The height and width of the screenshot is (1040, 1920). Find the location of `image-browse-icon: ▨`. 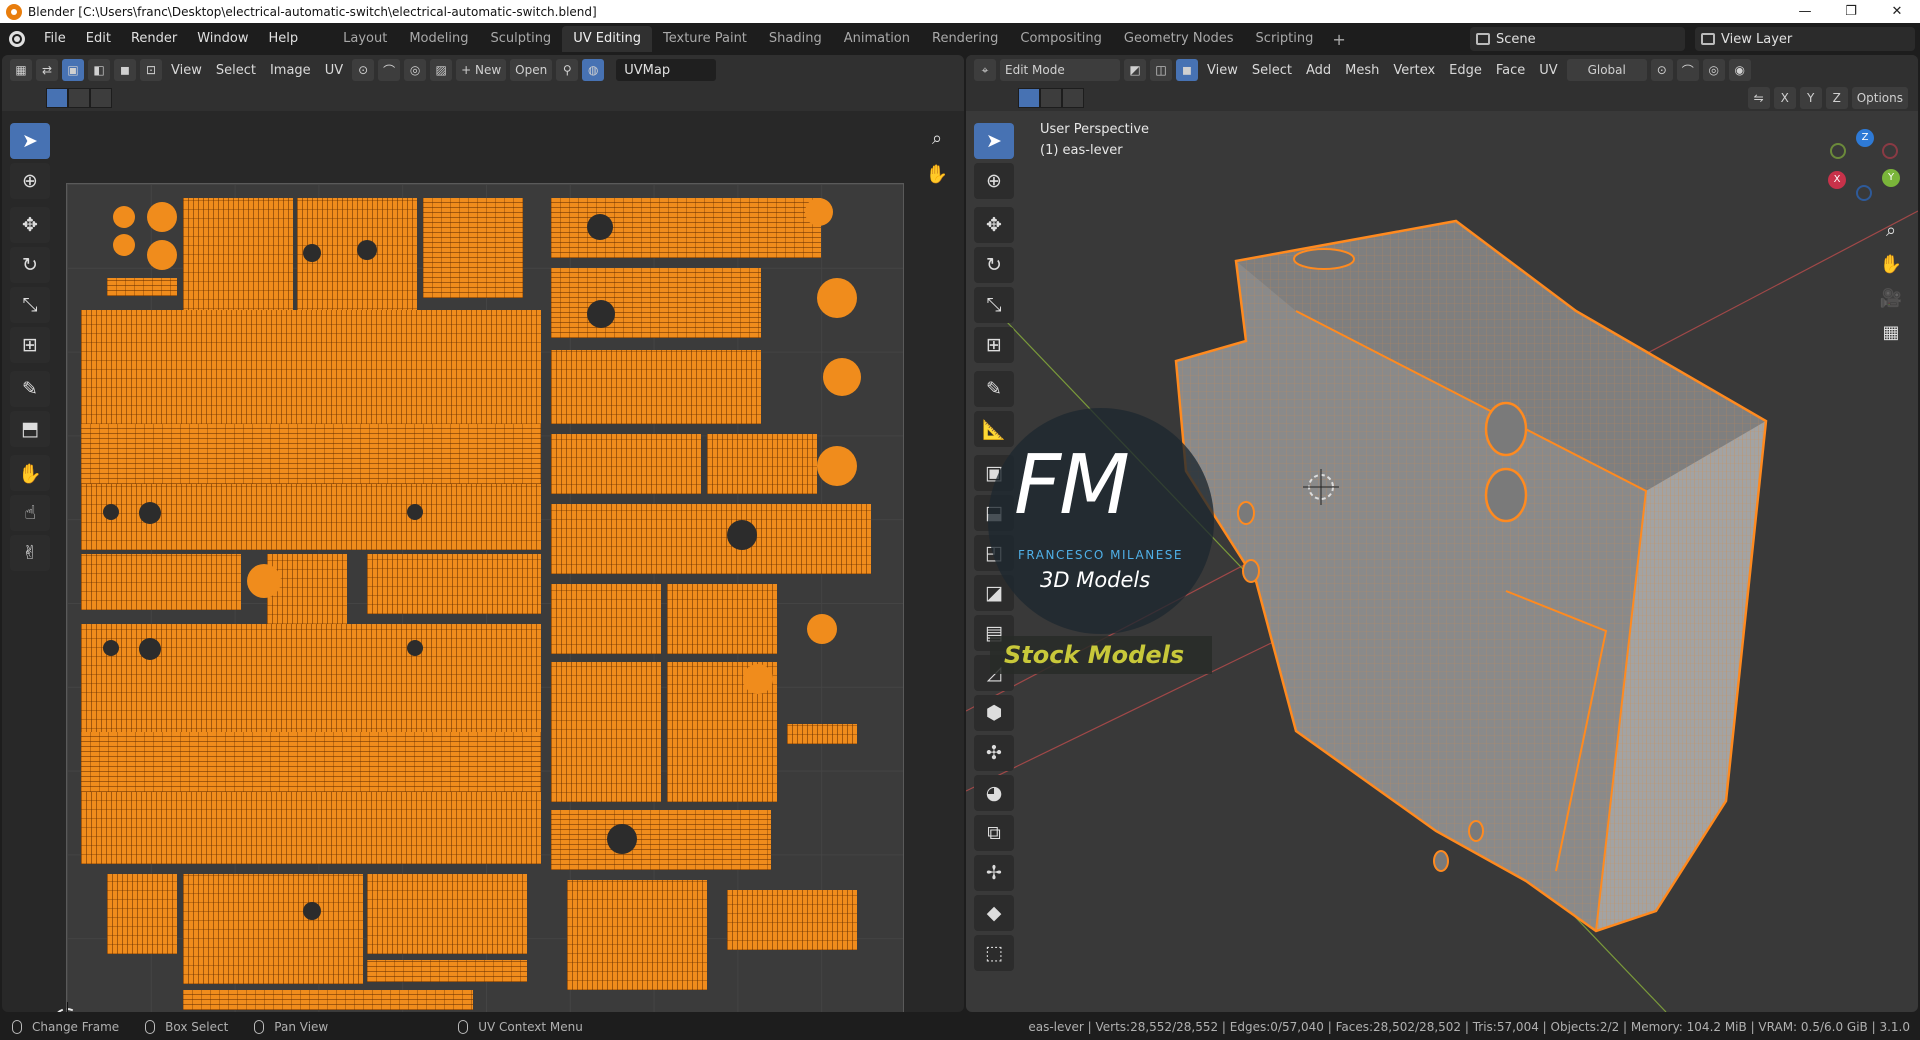

image-browse-icon: ▨ is located at coordinates (441, 70).